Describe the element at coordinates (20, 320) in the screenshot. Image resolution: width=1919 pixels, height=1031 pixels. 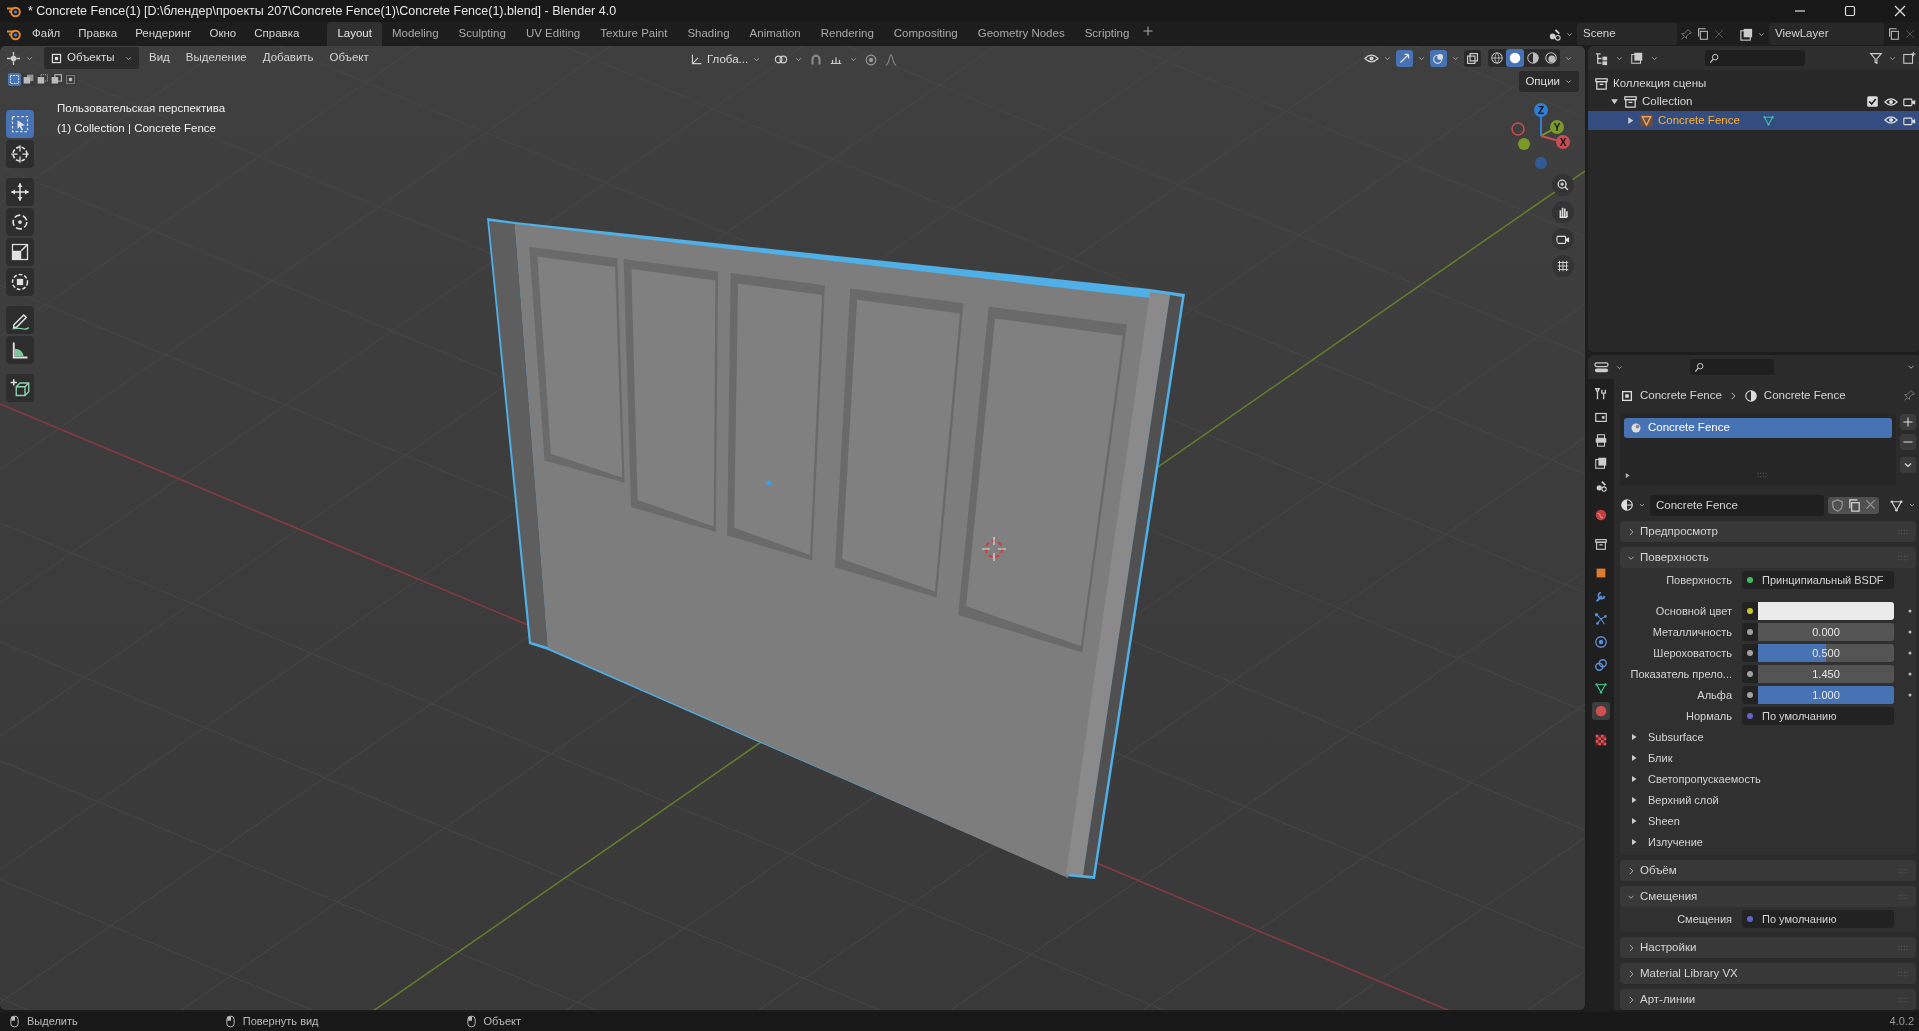
I see `pencil-icon` at that location.